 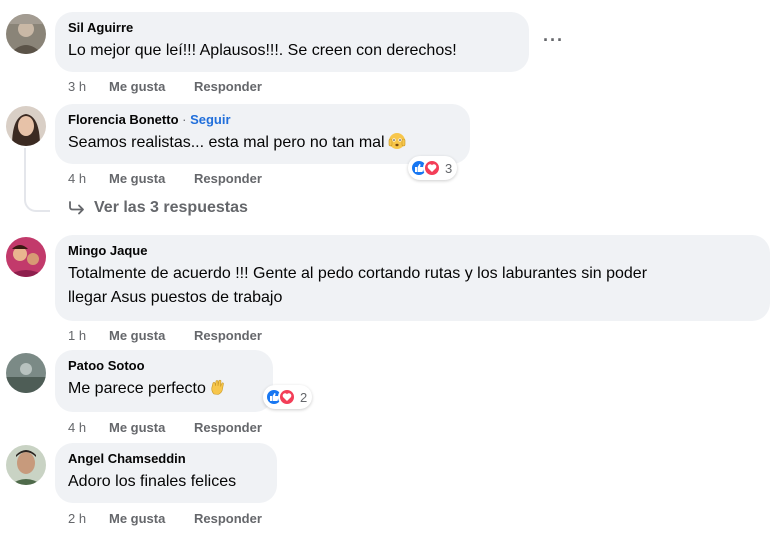 What do you see at coordinates (218, 391) in the screenshot?
I see `waving-hand-icon` at bounding box center [218, 391].